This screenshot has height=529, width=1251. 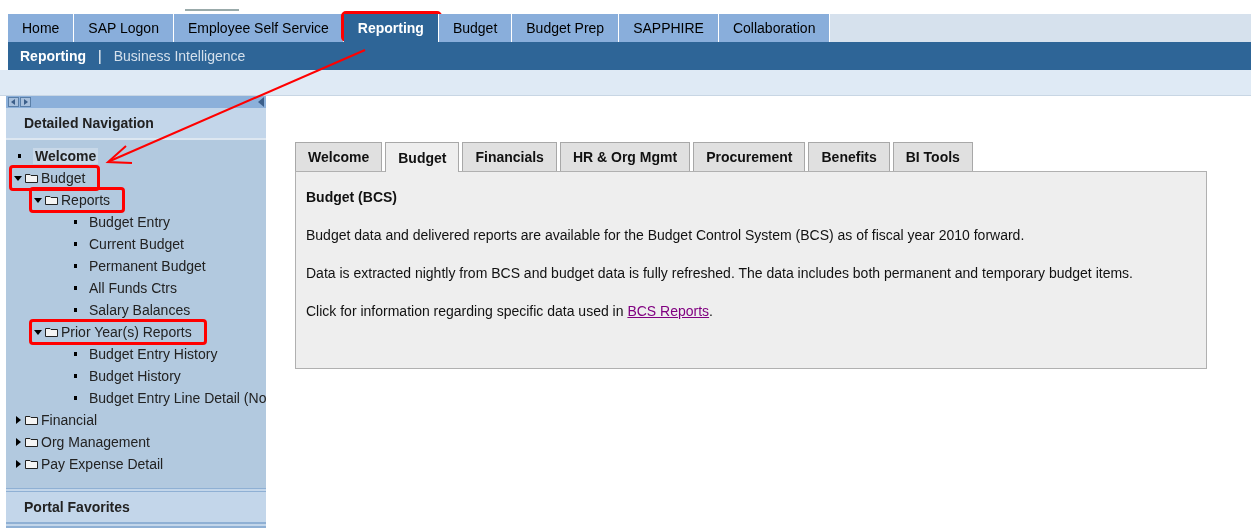 What do you see at coordinates (509, 156) in the screenshot?
I see `content-tab: Financials` at bounding box center [509, 156].